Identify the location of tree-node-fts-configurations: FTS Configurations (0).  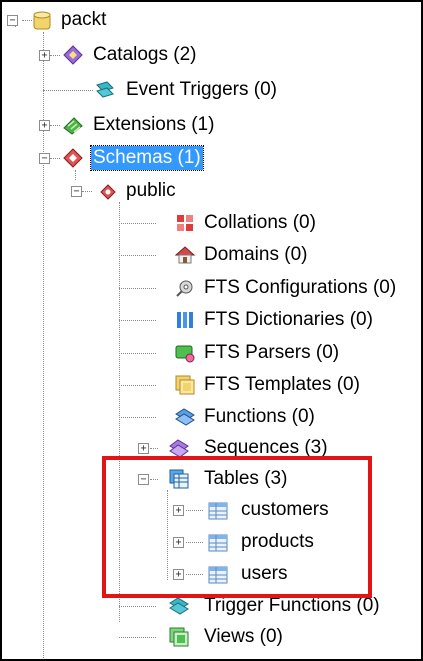
(211, 288).